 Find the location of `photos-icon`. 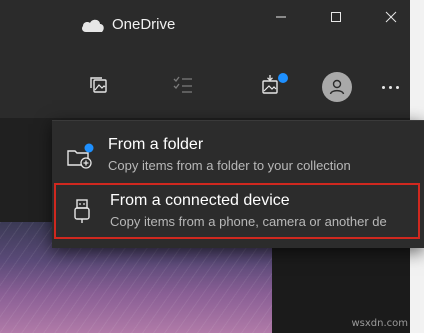

photos-icon is located at coordinates (98, 85).